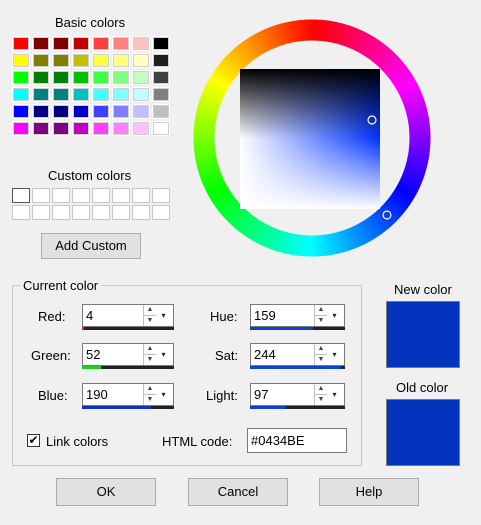  What do you see at coordinates (91, 246) in the screenshot?
I see `add-custom-button: Add Custom` at bounding box center [91, 246].